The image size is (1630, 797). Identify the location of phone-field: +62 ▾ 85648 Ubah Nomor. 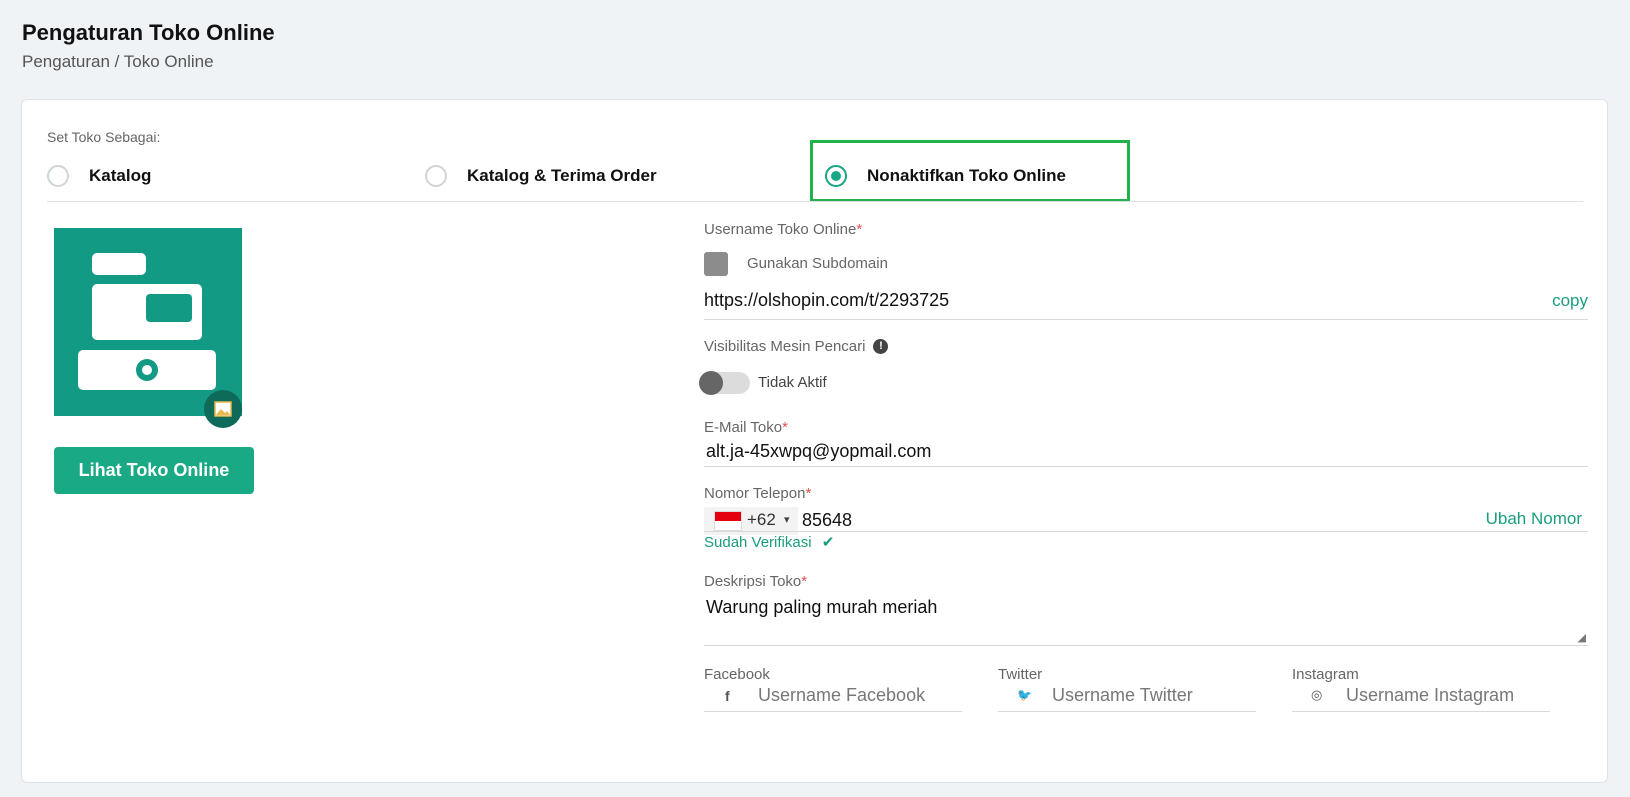
(1146, 521).